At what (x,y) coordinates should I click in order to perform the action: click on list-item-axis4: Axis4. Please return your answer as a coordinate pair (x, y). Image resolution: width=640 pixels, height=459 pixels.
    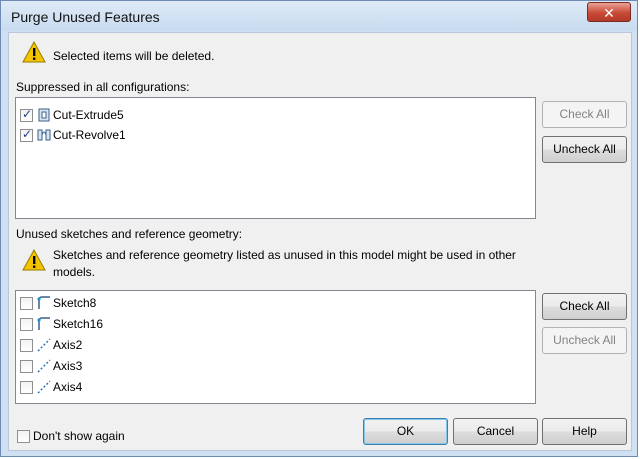
    Looking at the image, I should click on (51, 387).